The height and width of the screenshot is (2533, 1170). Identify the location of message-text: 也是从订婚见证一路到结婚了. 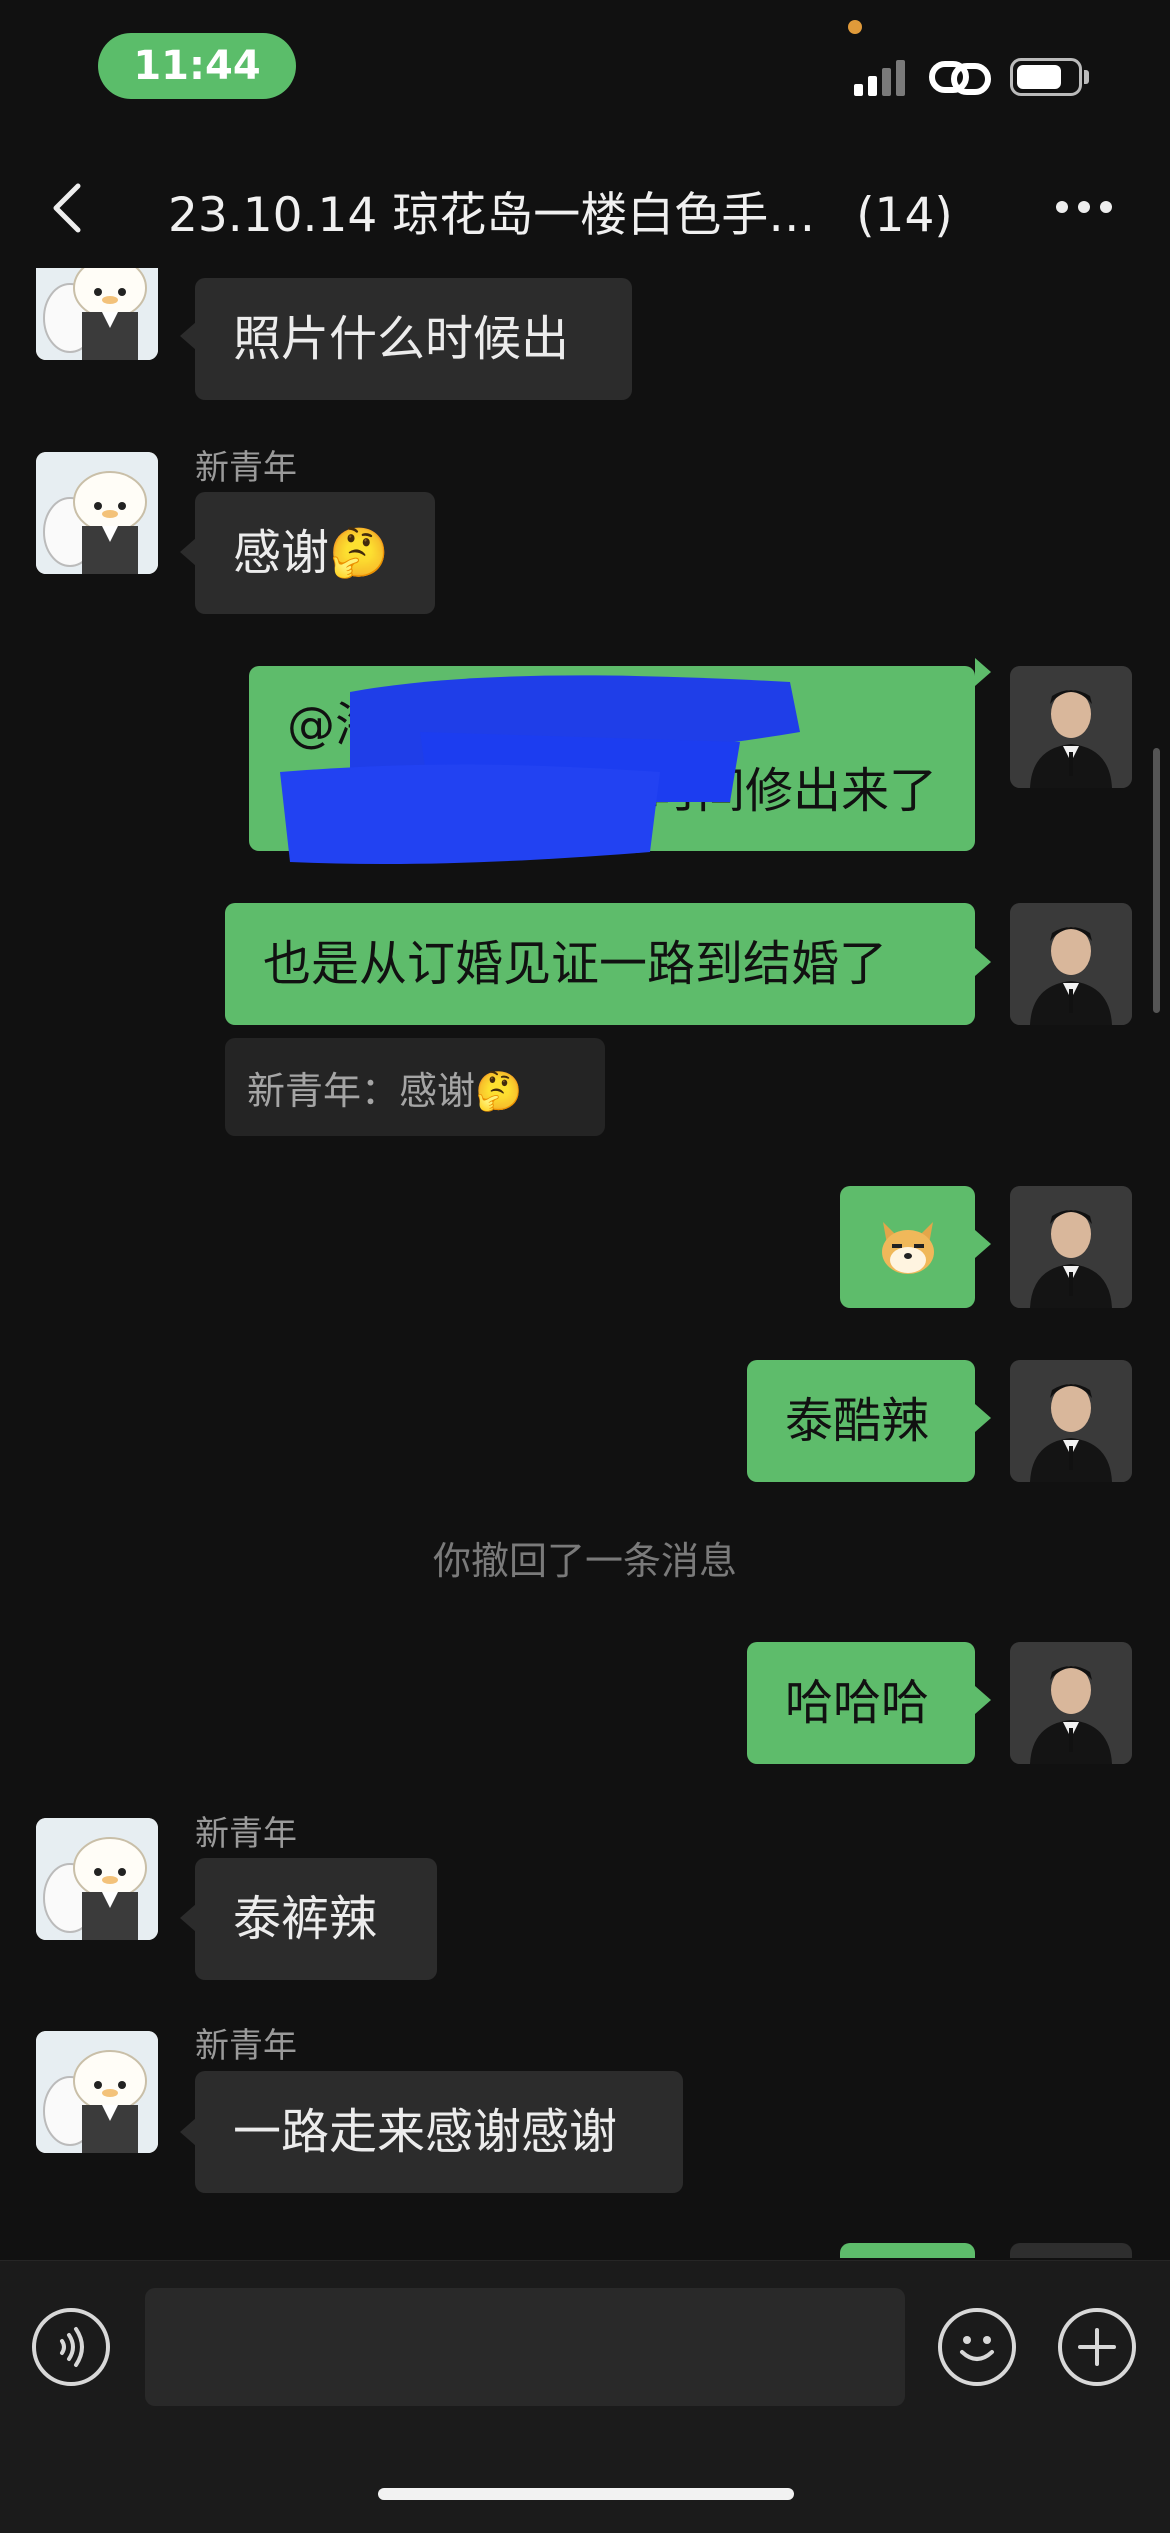
(575, 964).